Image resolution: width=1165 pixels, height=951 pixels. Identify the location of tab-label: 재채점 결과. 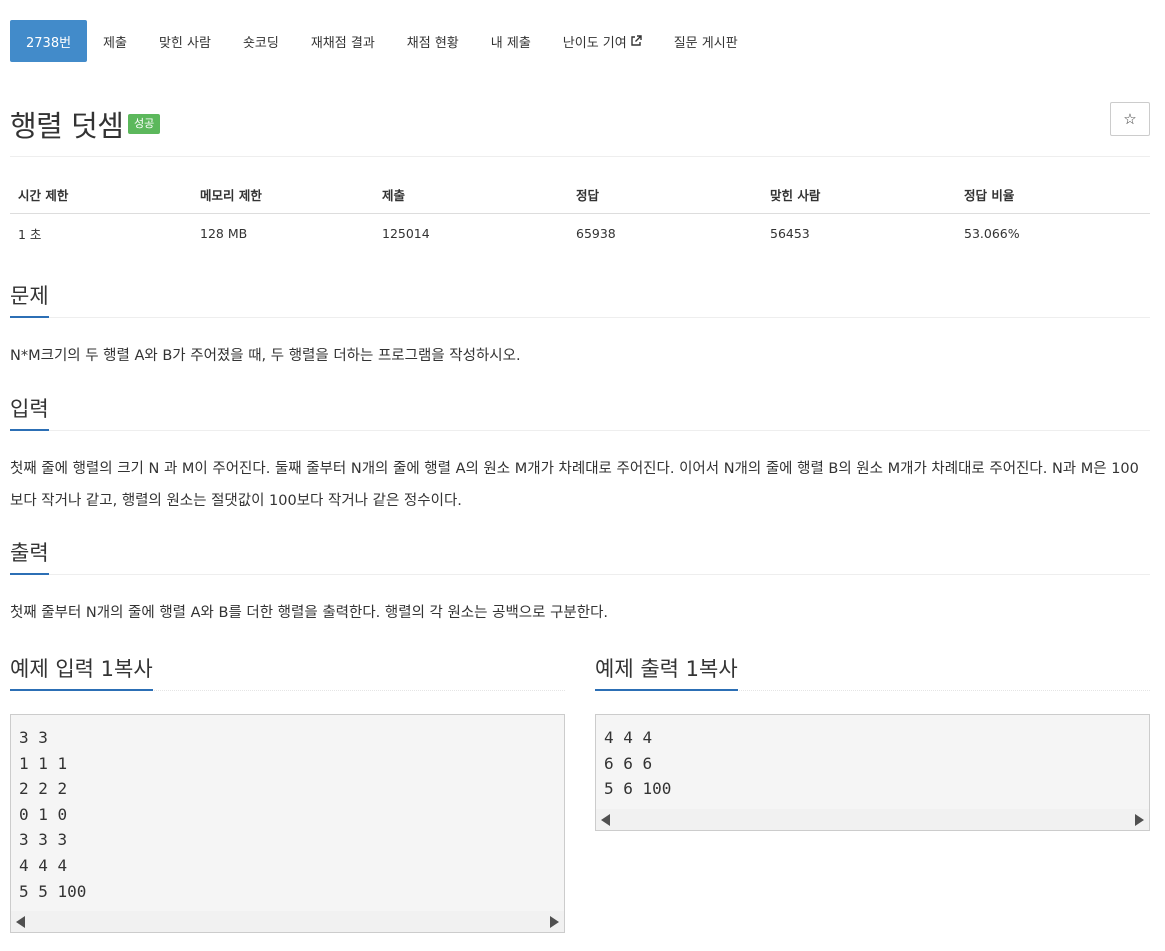
(342, 43).